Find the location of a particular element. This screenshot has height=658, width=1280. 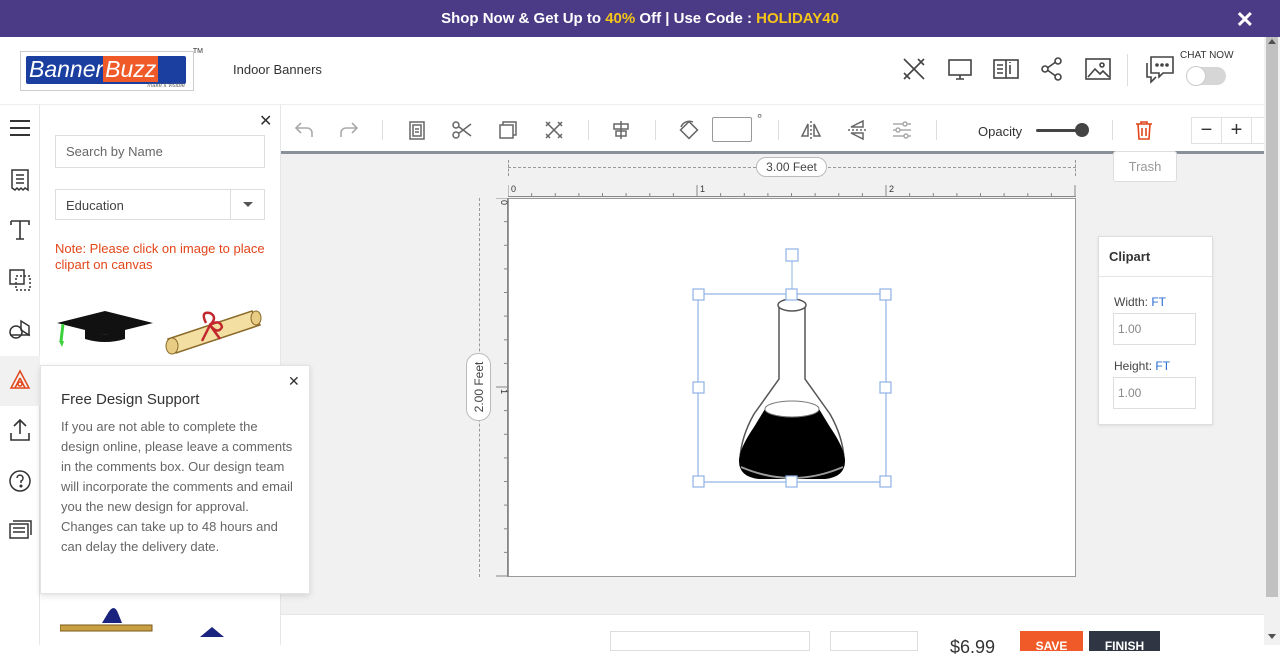

horizontal-ruler: 0 1 2 is located at coordinates (792, 190).